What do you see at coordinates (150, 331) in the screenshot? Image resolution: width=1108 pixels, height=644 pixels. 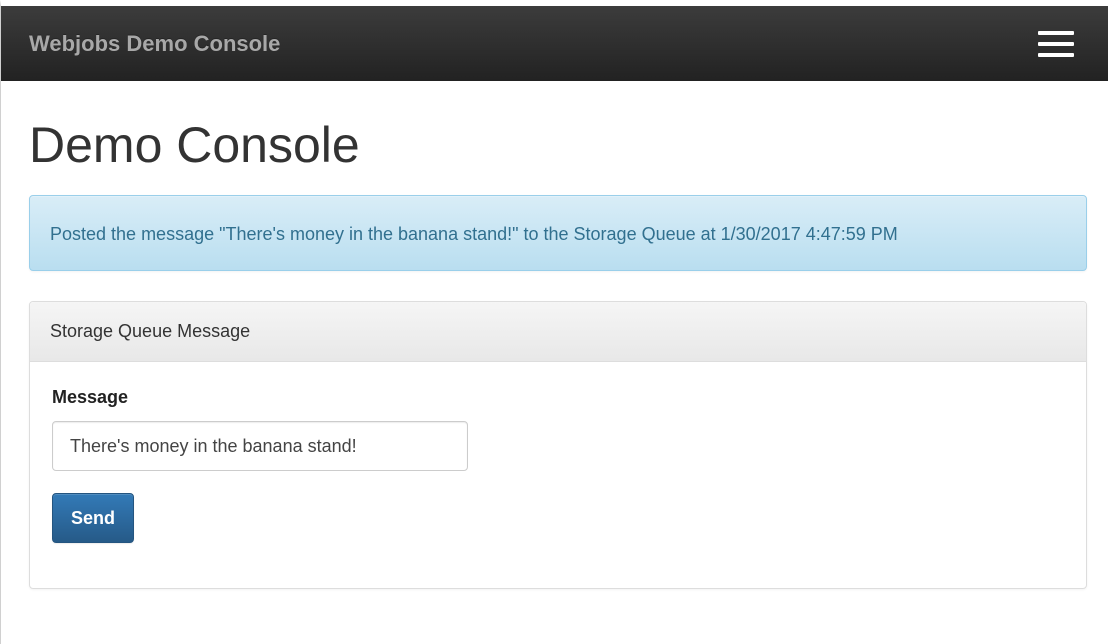 I see `panel-title: Storage Queue Message` at bounding box center [150, 331].